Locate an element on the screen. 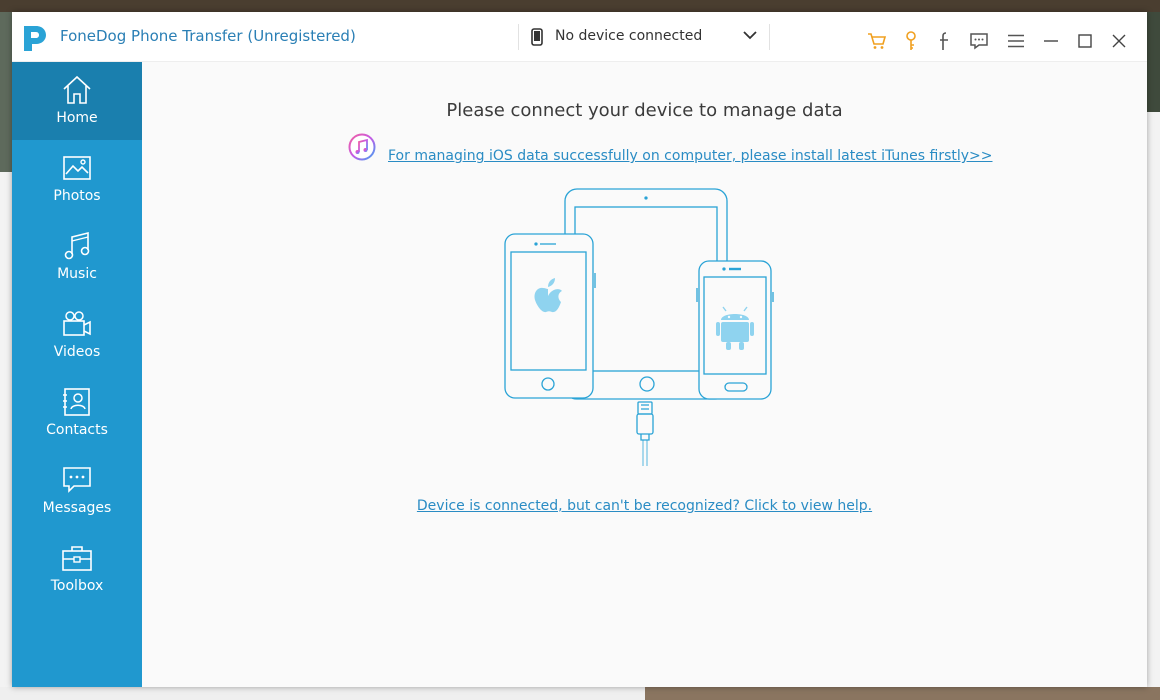 The image size is (1160, 700). device-selector: No device connected is located at coordinates (644, 37).